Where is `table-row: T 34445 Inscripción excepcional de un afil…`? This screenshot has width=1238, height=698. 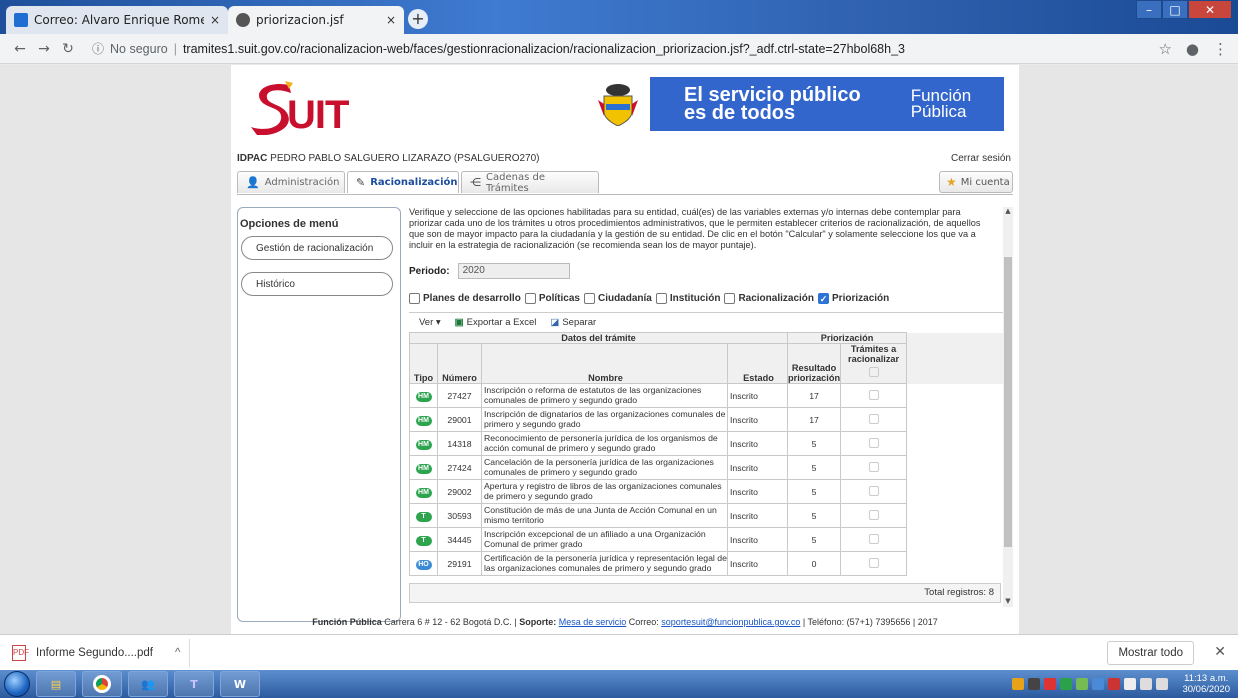
table-row: T 34445 Inscripción excepcional de un afil… is located at coordinates (706, 539).